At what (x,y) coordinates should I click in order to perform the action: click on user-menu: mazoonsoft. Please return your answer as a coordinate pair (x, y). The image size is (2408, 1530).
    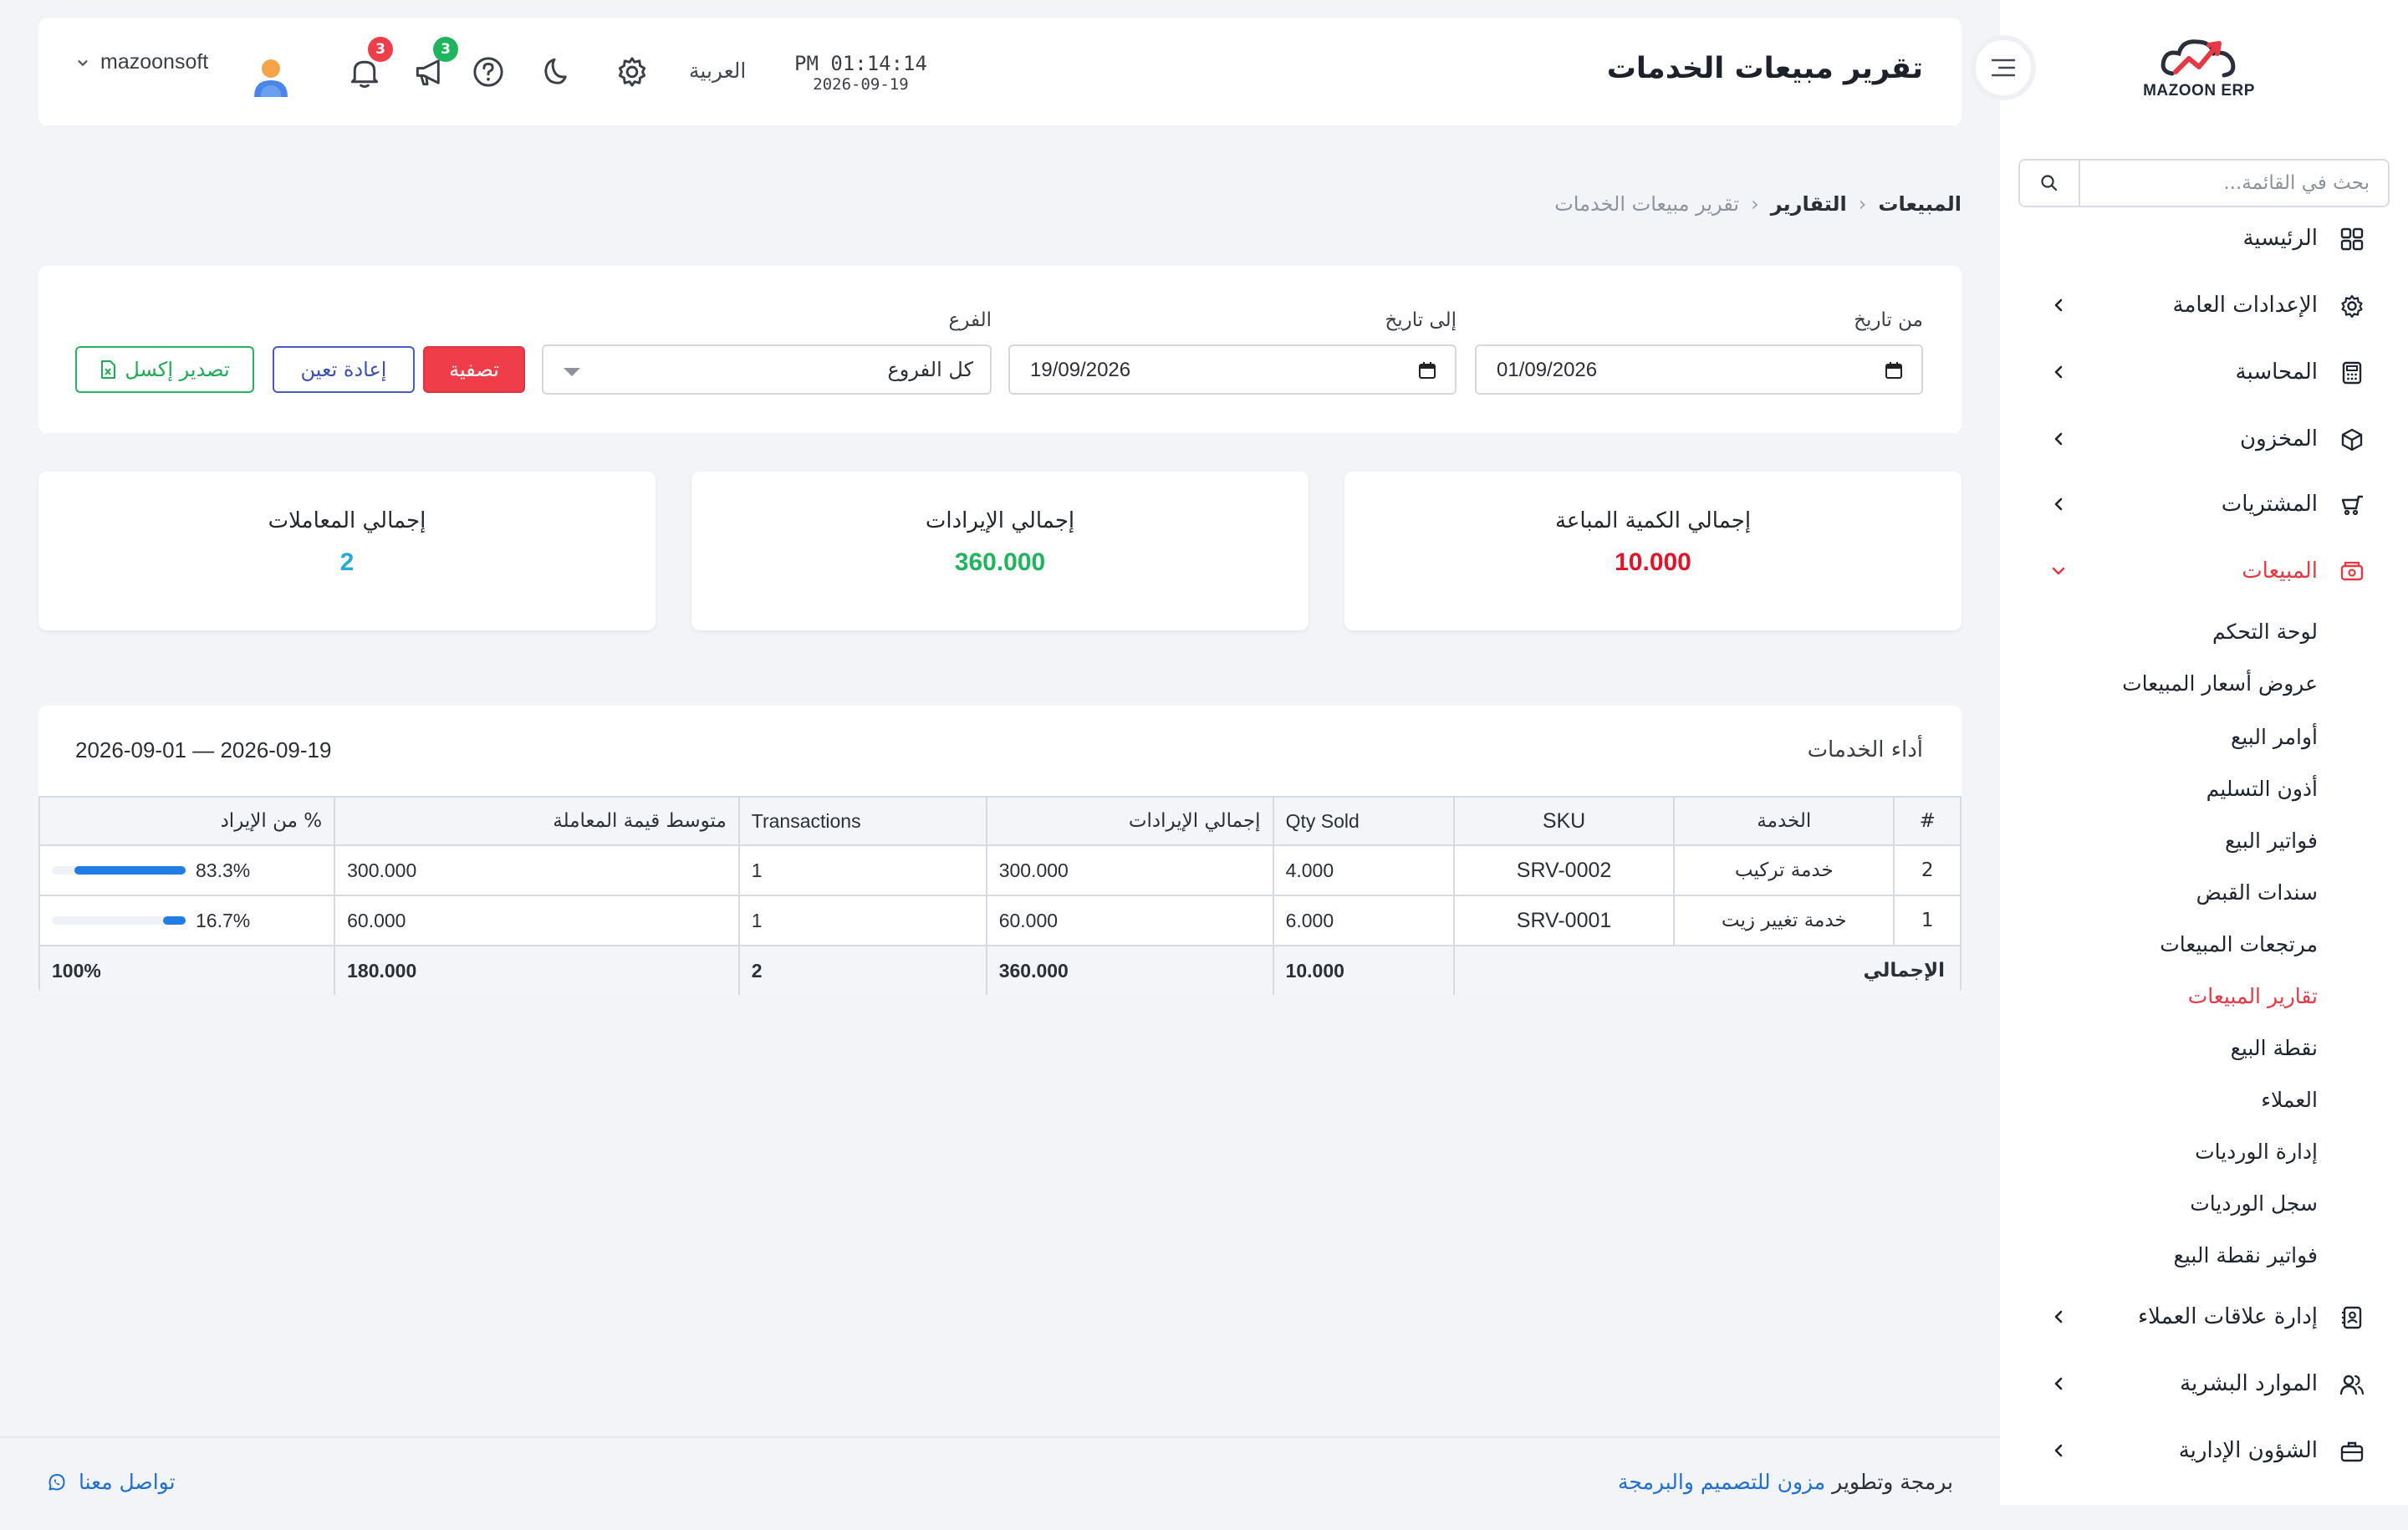
    Looking at the image, I should click on (141, 62).